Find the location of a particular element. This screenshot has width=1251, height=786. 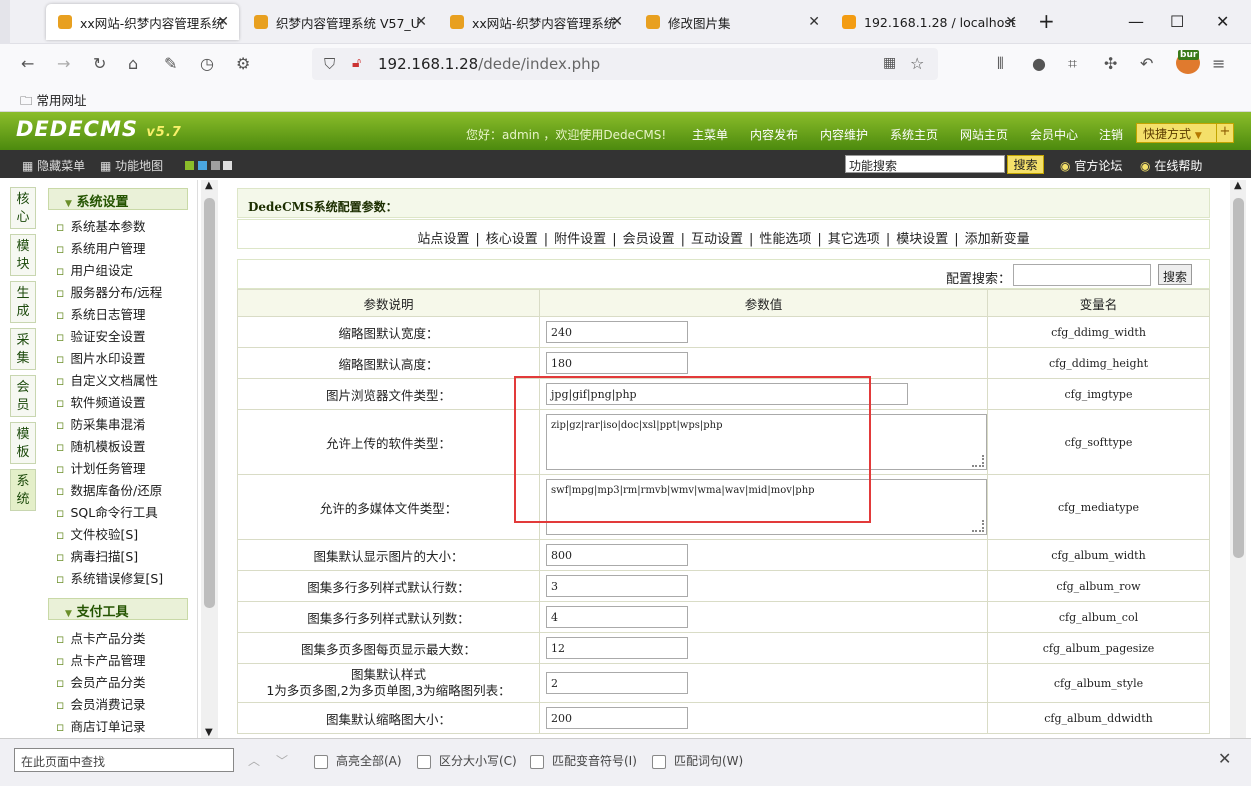

param-value-input: 2 is located at coordinates (617, 683).